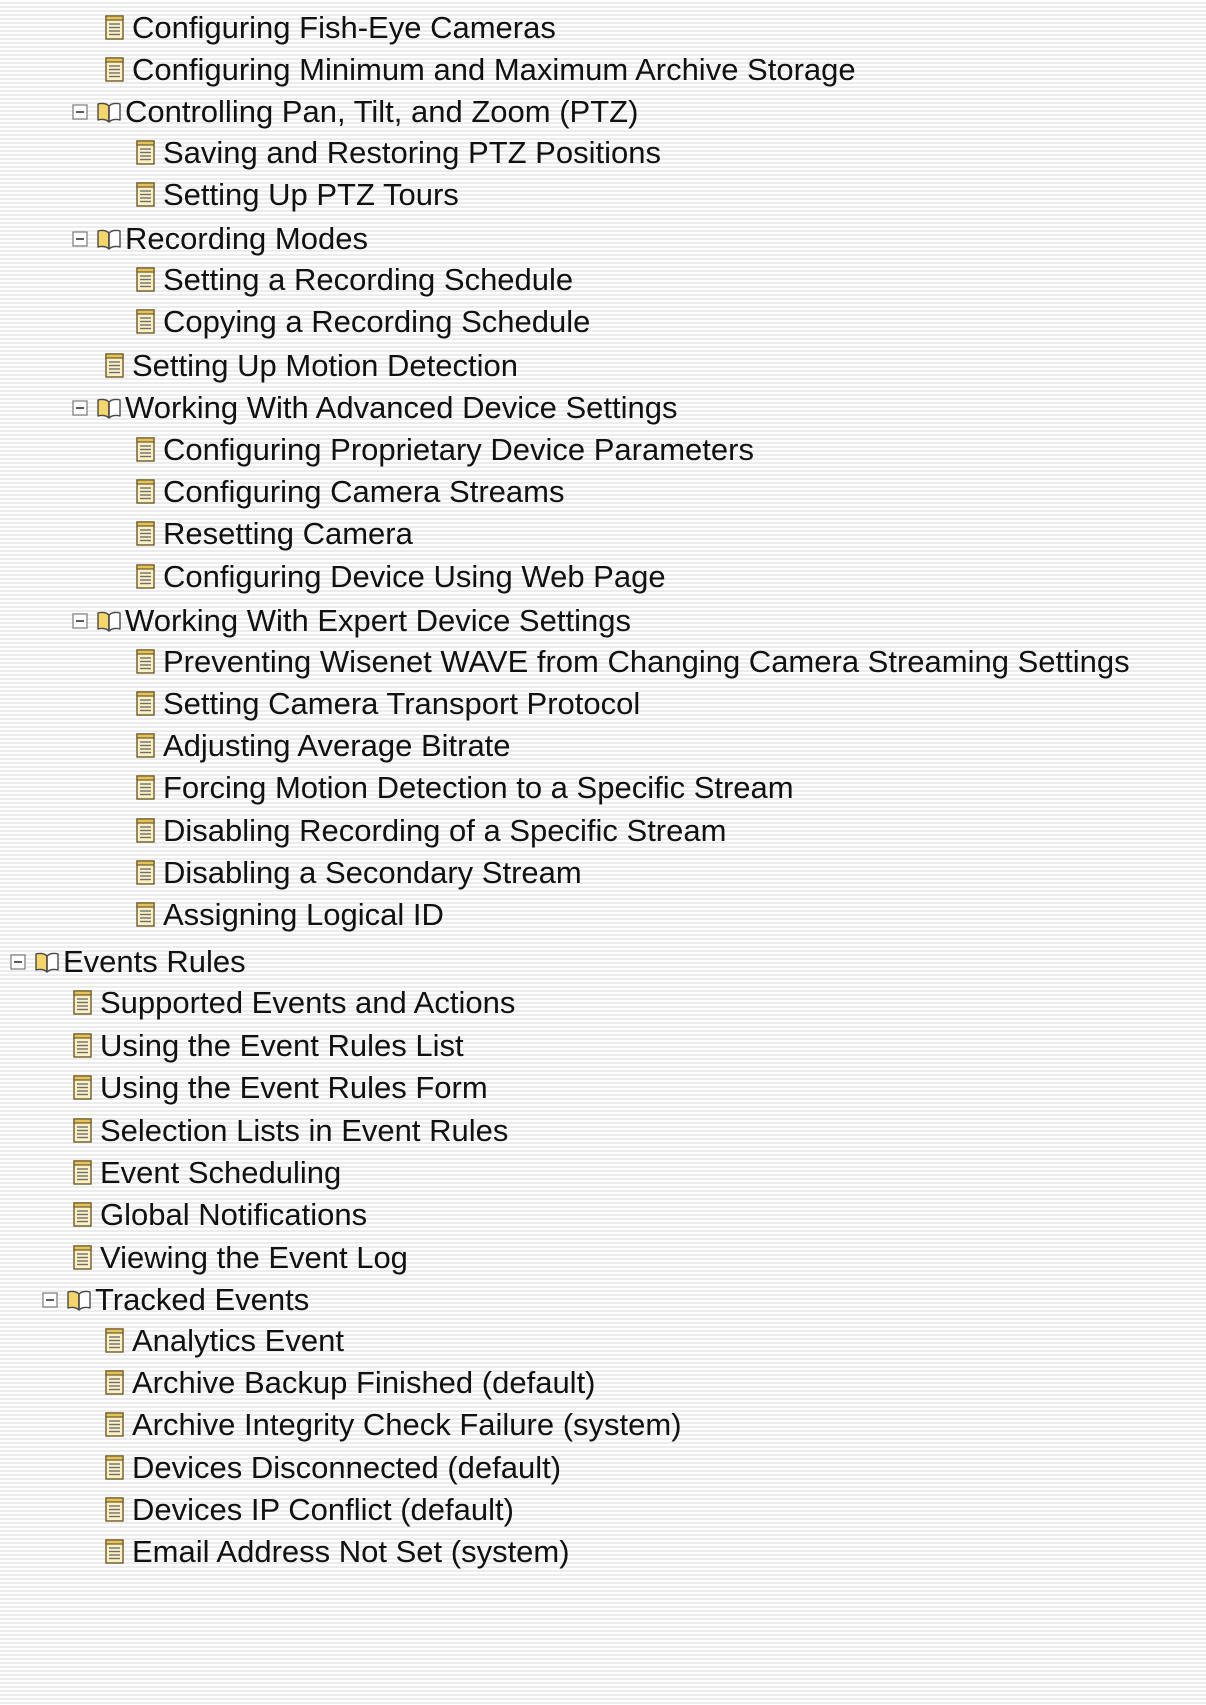 The image size is (1206, 1705). I want to click on toc-item-label: Event Scheduling, so click(220, 1173).